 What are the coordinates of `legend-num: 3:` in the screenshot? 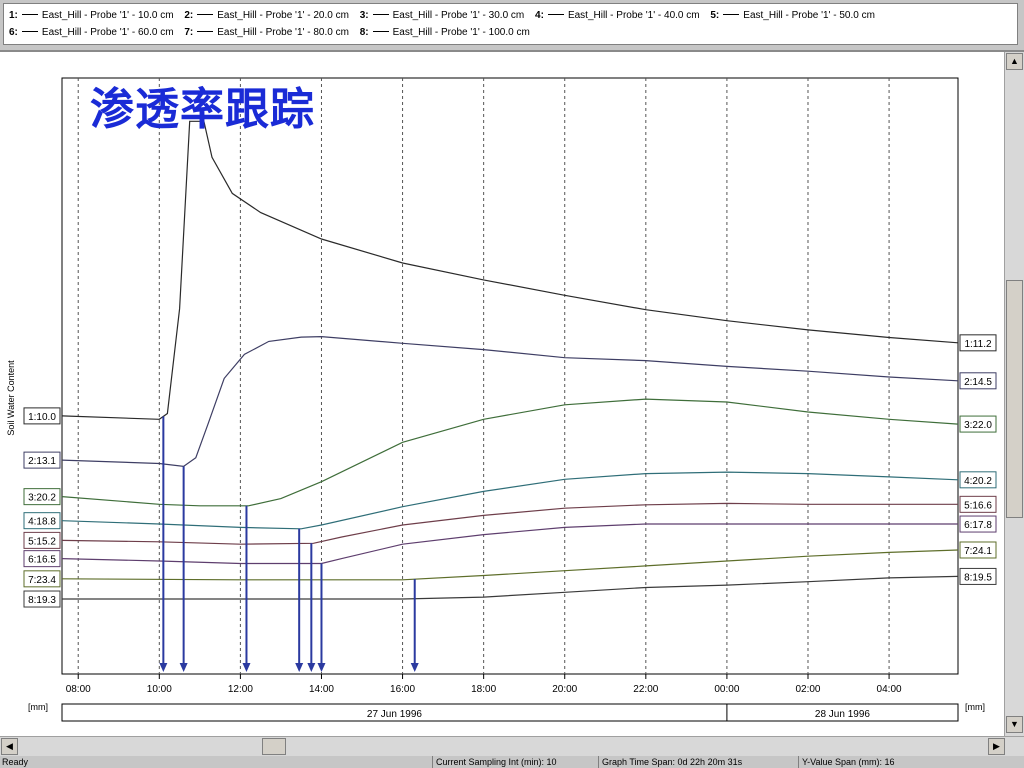 It's located at (364, 15).